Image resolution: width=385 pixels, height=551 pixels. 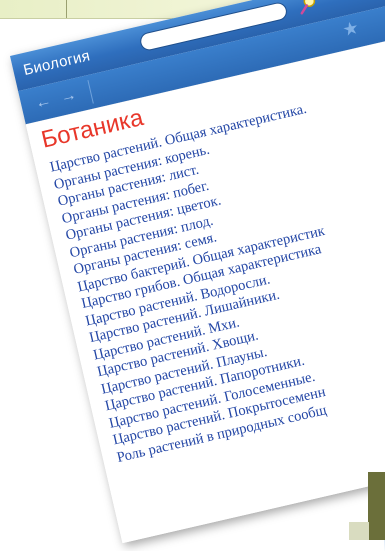 What do you see at coordinates (66, 9) in the screenshot?
I see `strip-divider` at bounding box center [66, 9].